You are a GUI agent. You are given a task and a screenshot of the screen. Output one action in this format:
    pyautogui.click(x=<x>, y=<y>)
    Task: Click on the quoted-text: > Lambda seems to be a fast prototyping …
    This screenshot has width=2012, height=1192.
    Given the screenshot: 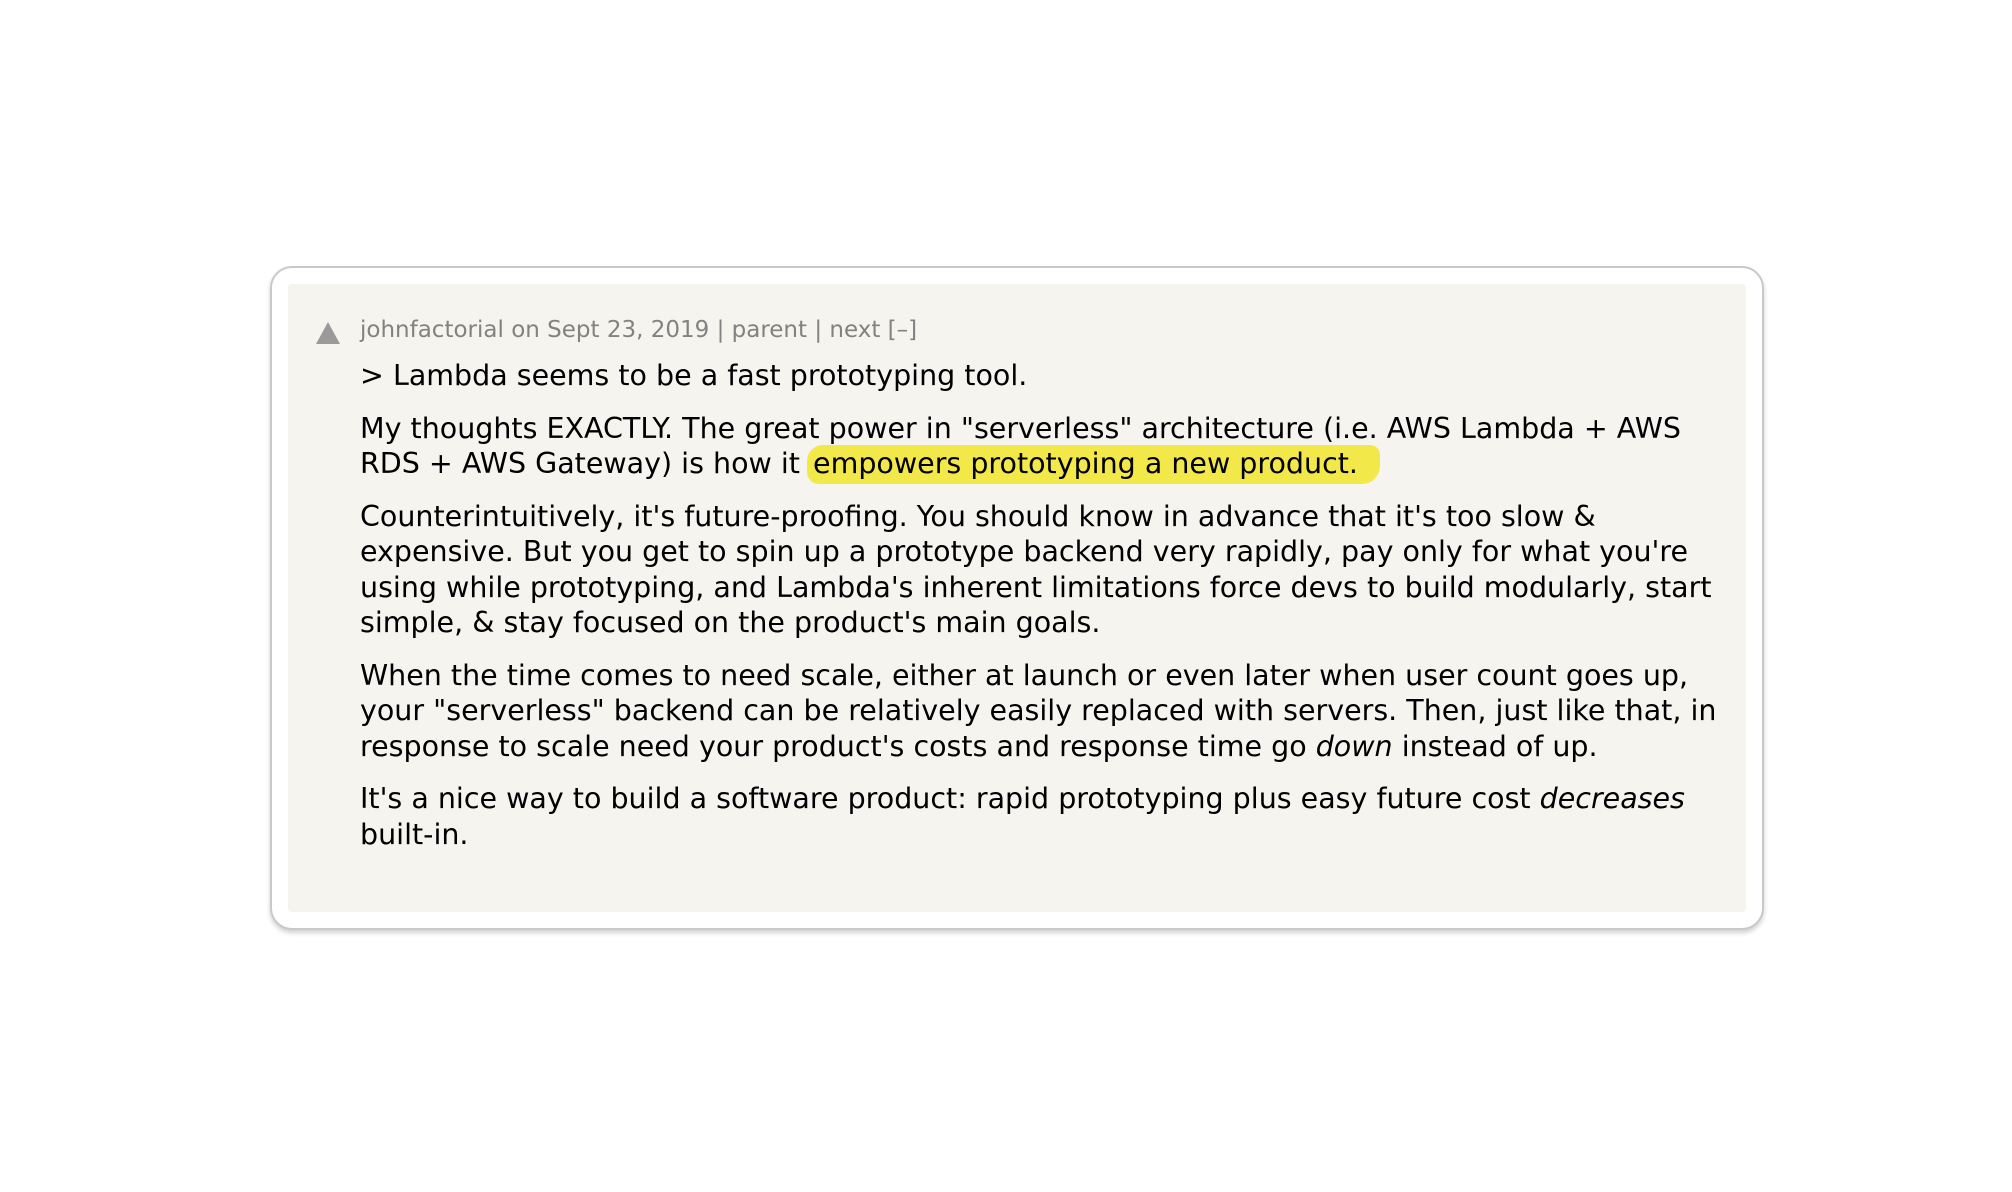 What is the action you would take?
    pyautogui.click(x=694, y=375)
    